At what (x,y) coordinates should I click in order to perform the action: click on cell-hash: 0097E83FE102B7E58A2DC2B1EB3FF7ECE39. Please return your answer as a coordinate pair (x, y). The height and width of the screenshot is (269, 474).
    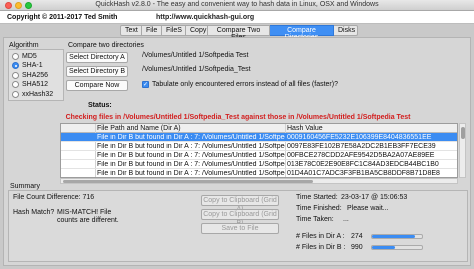
    Looking at the image, I should click on (361, 146).